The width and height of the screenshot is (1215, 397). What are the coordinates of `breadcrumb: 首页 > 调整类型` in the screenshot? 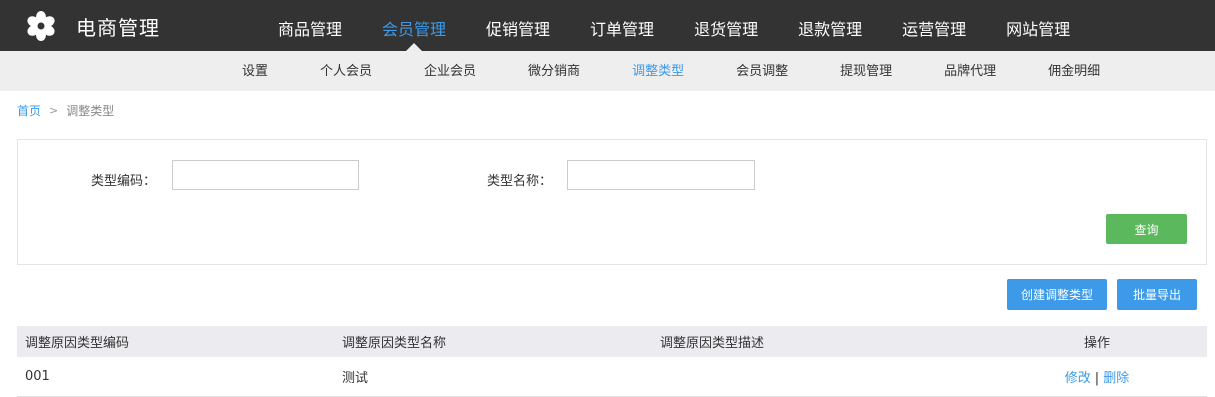 It's located at (65, 110).